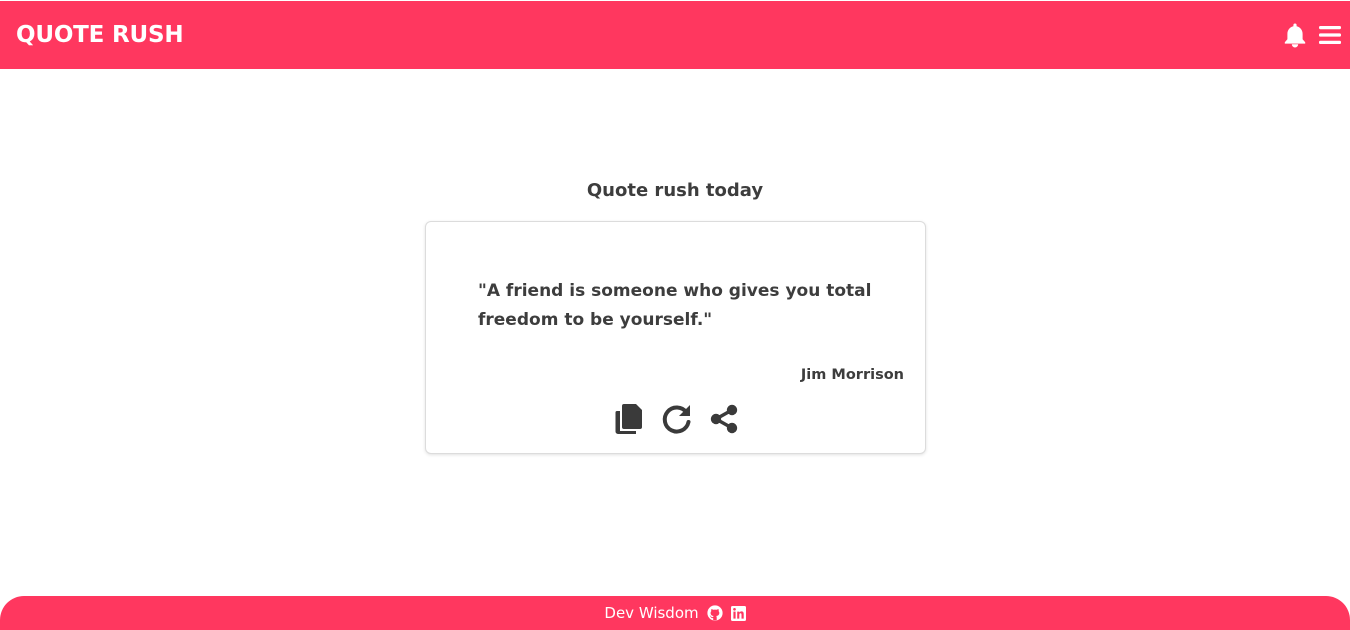 This screenshot has width=1350, height=630. I want to click on quote-actions, so click(675, 419).